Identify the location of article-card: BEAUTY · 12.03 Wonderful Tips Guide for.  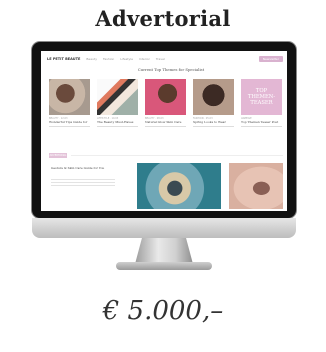
(69, 114).